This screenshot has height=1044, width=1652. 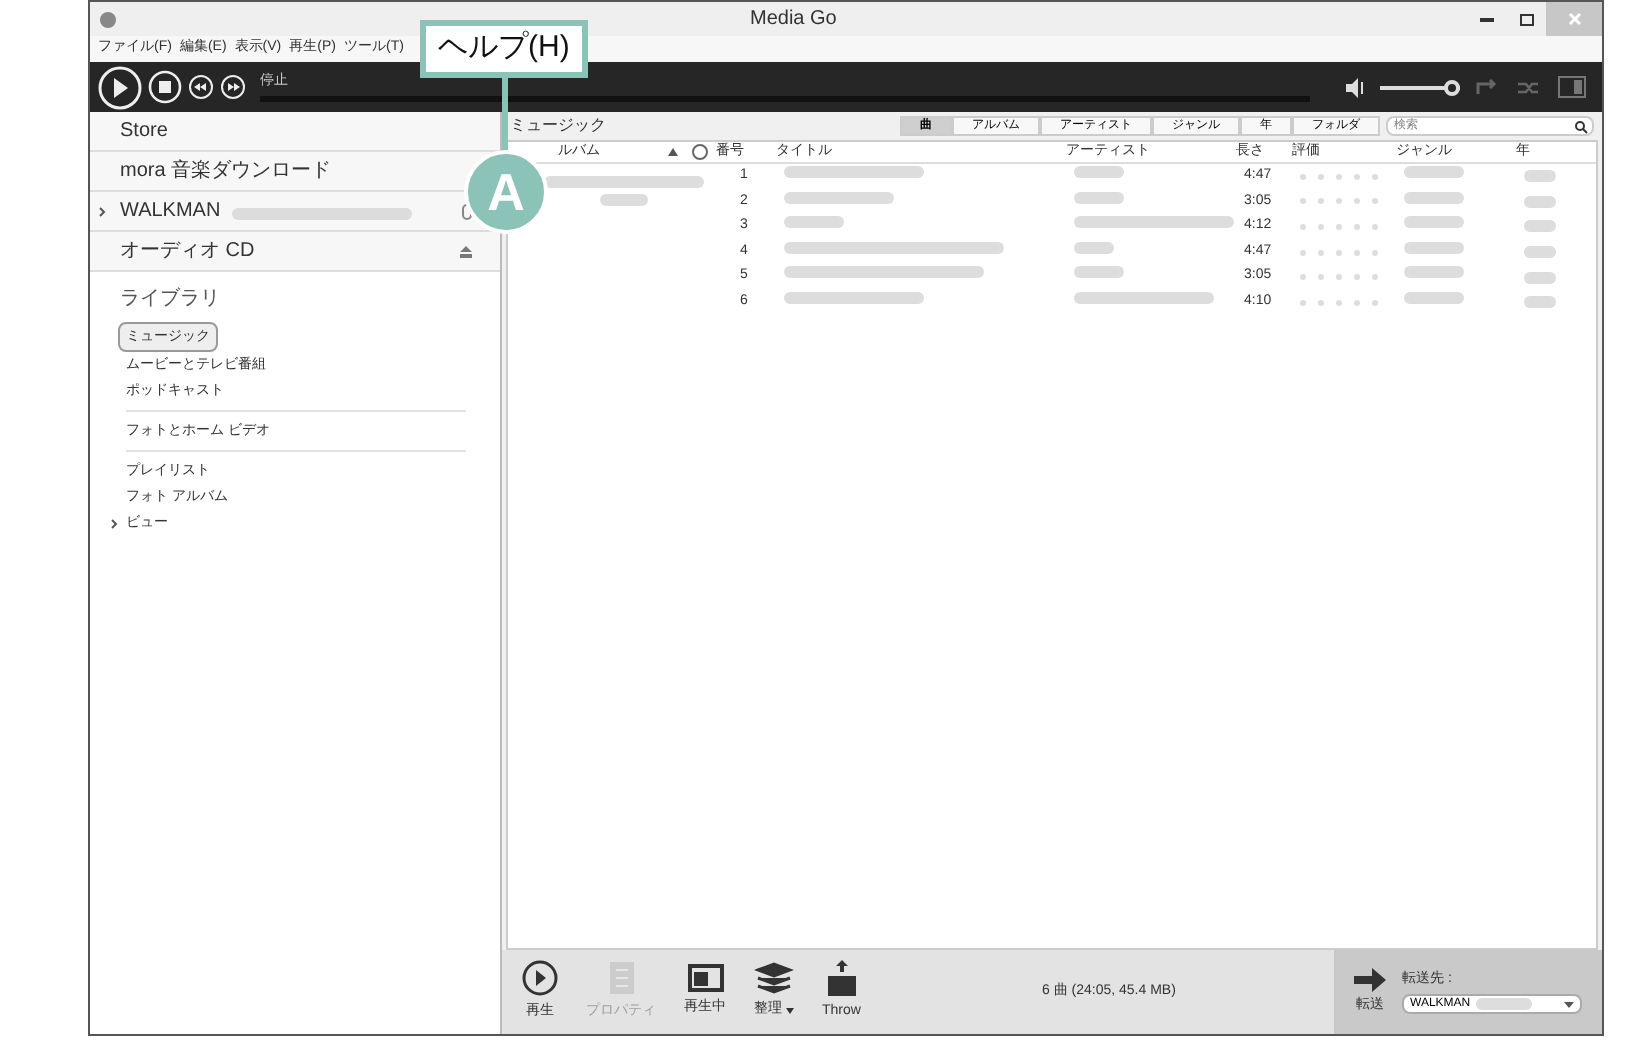 I want to click on content-title: ミュージック, so click(x=558, y=126).